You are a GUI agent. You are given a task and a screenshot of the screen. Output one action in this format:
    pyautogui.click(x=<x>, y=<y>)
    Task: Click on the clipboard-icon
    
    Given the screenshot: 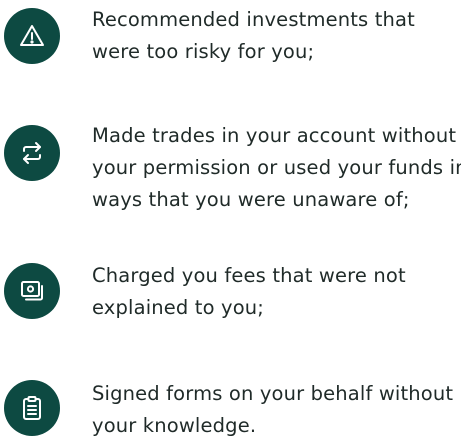 What is the action you would take?
    pyautogui.click(x=32, y=408)
    